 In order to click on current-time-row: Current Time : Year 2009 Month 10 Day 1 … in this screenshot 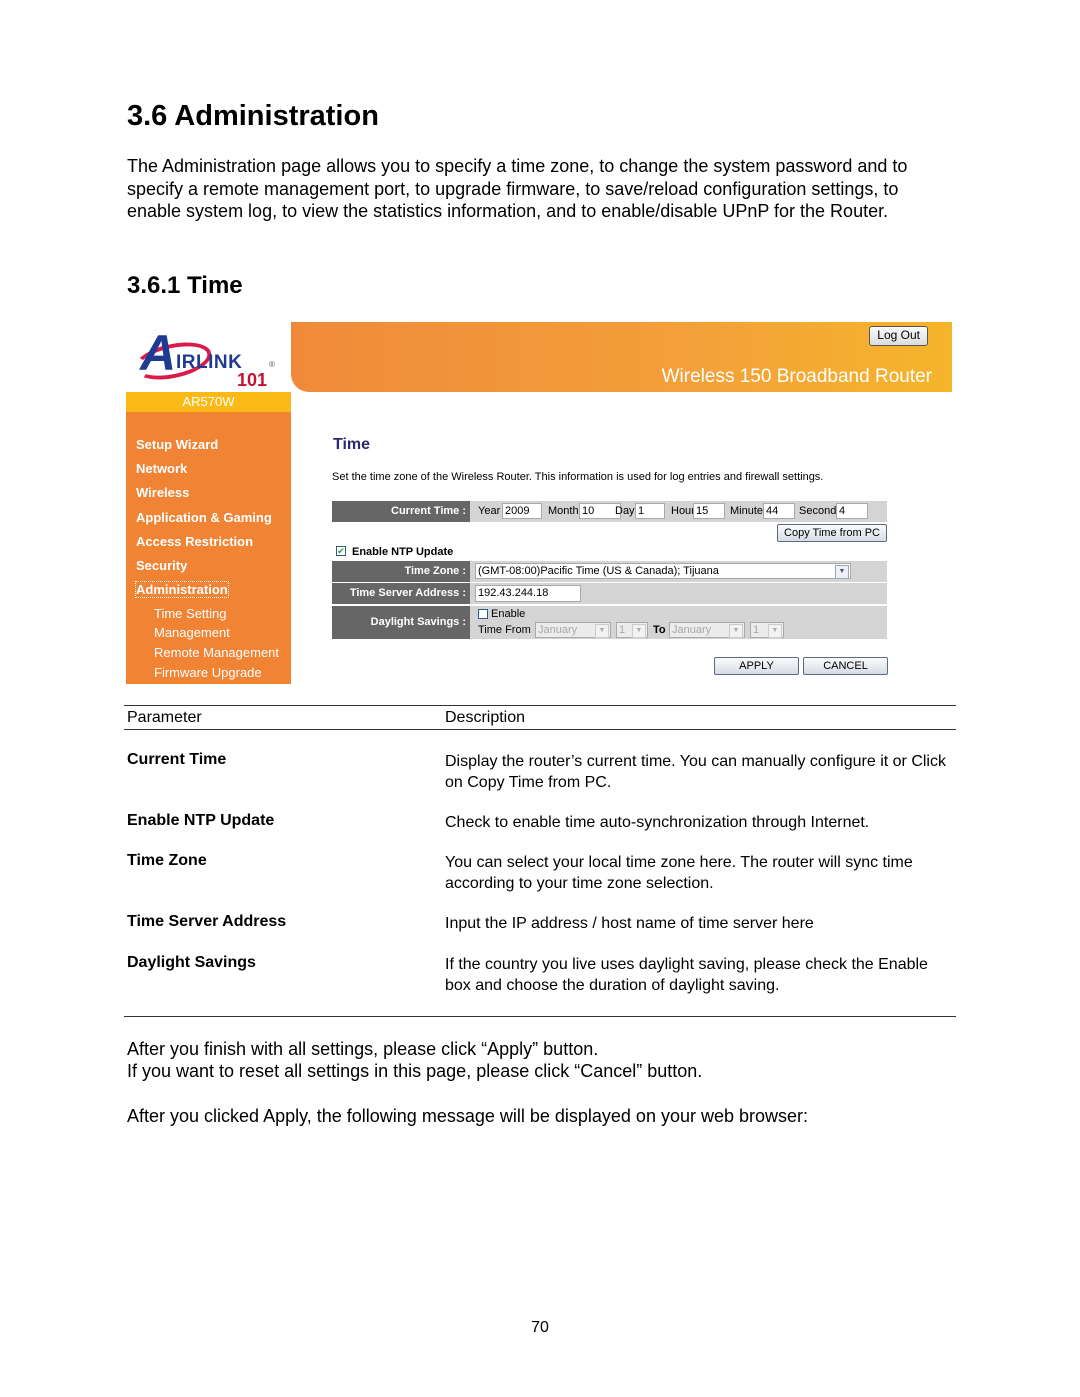, I will do `click(609, 511)`.